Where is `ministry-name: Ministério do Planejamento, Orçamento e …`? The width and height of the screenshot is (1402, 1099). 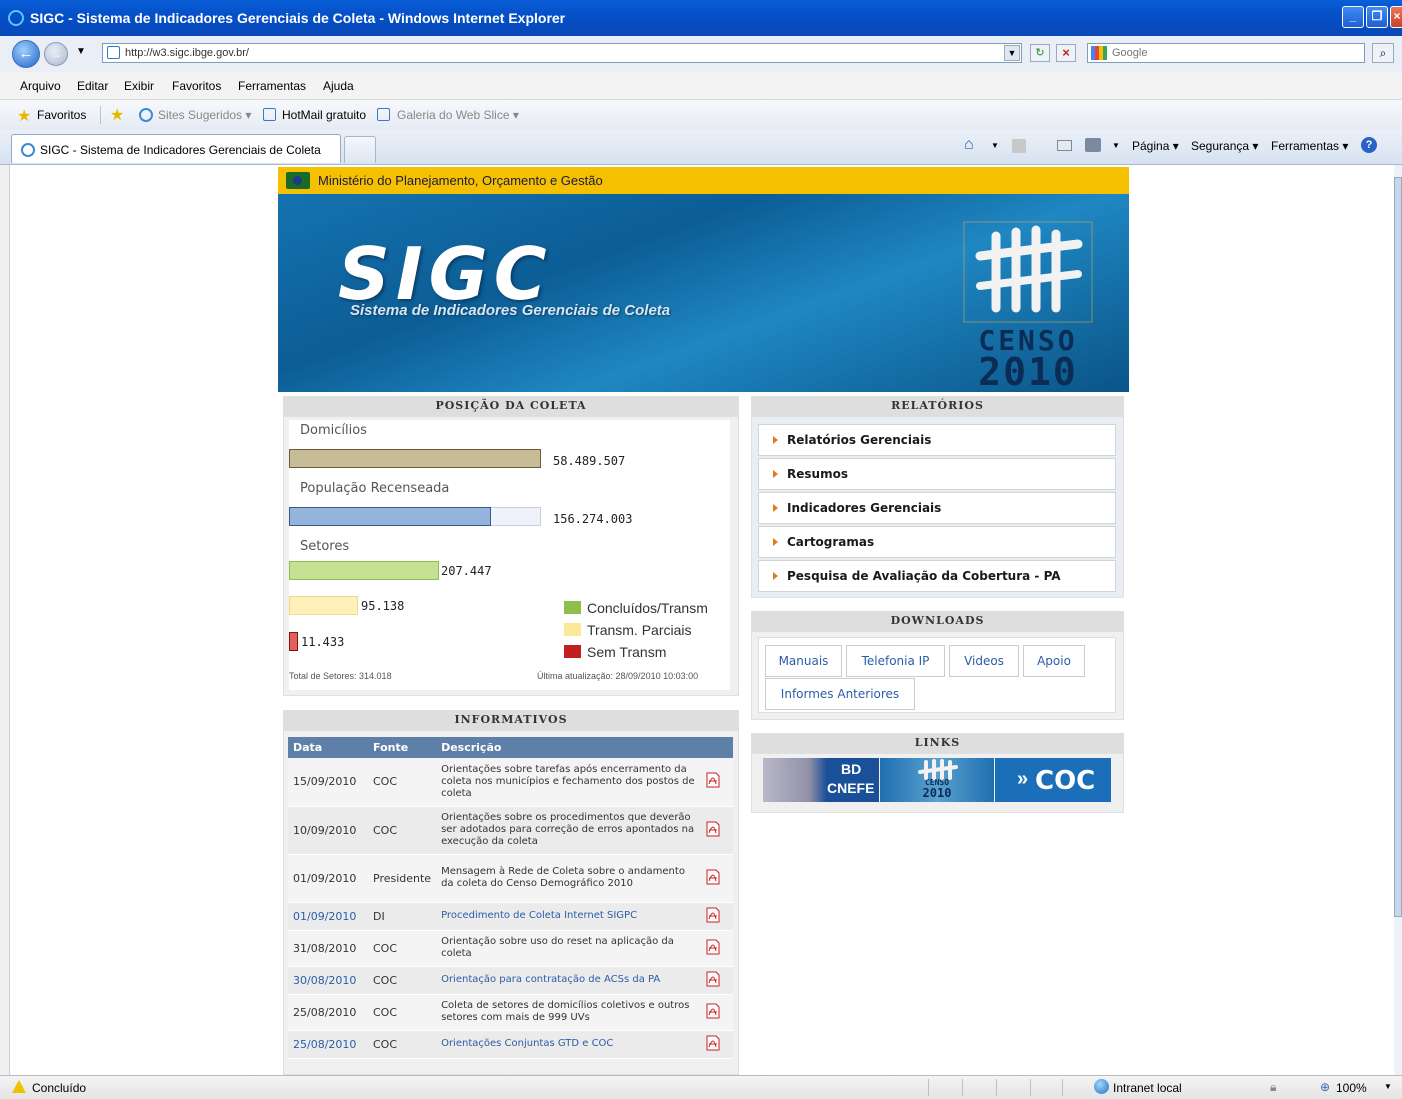
ministry-name: Ministério do Planejamento, Orçamento e … is located at coordinates (460, 180).